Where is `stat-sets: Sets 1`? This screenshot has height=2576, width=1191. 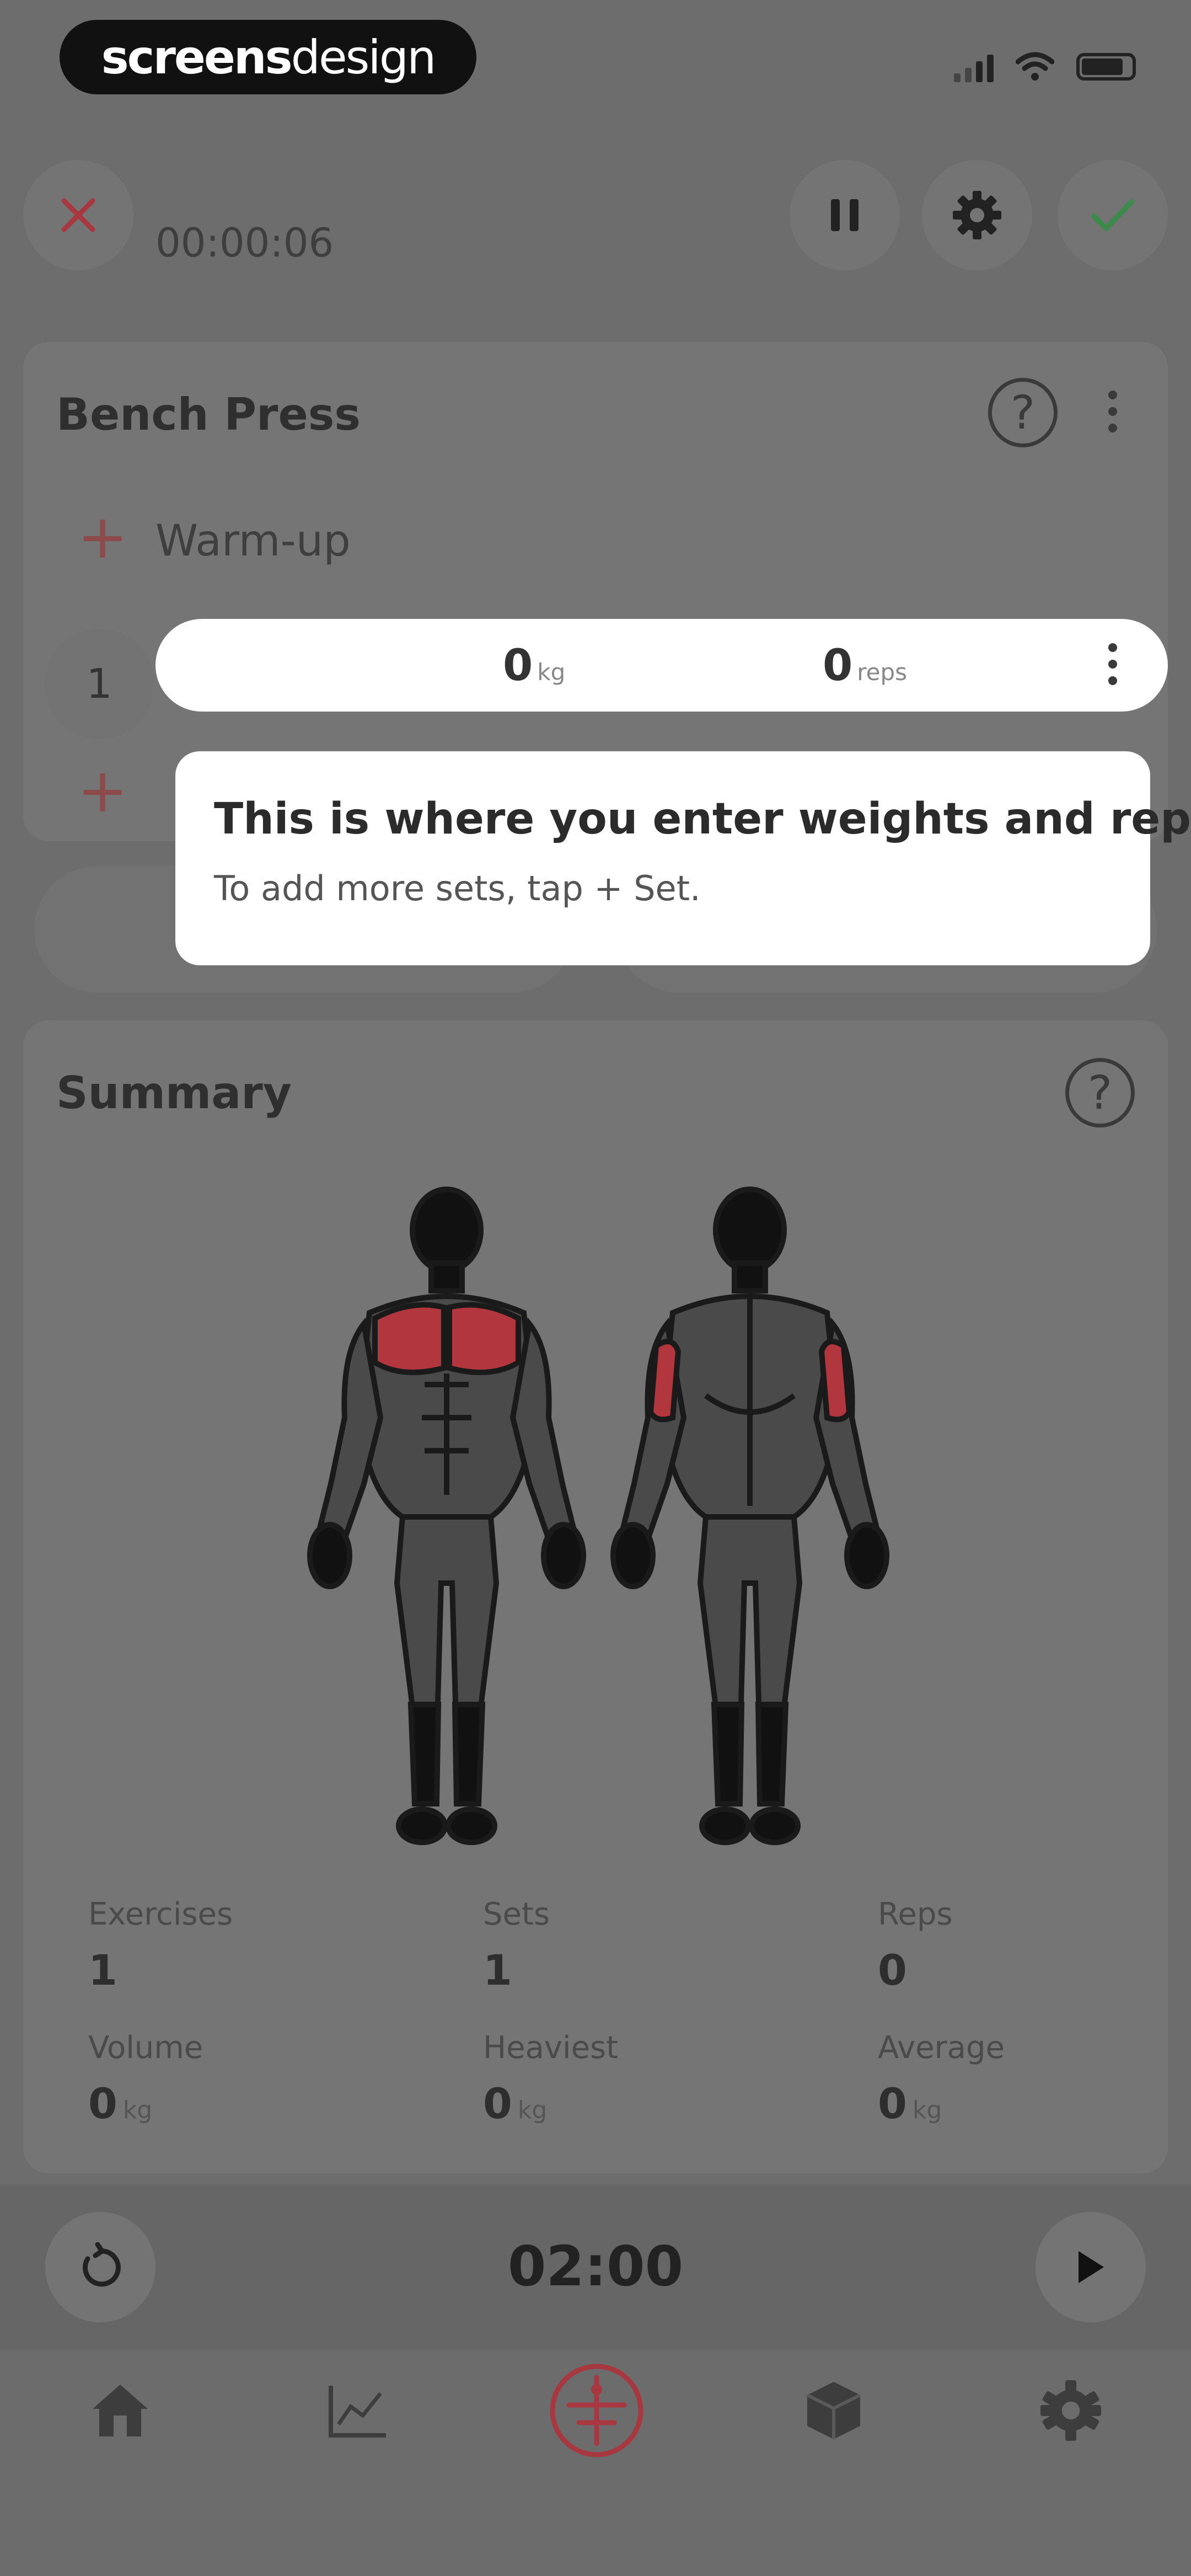
stat-sets: Sets 1 is located at coordinates (516, 1945).